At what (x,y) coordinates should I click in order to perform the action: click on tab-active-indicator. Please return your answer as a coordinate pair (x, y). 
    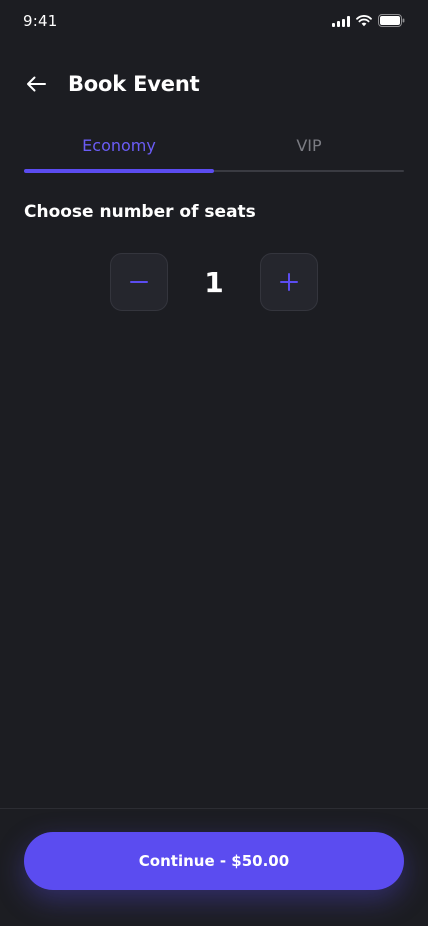
    Looking at the image, I should click on (119, 171).